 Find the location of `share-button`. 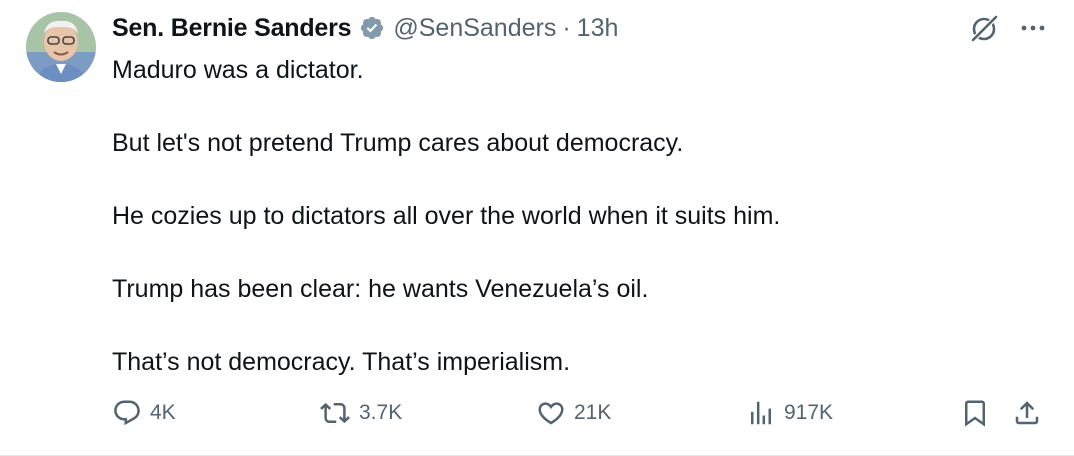

share-button is located at coordinates (1027, 413).